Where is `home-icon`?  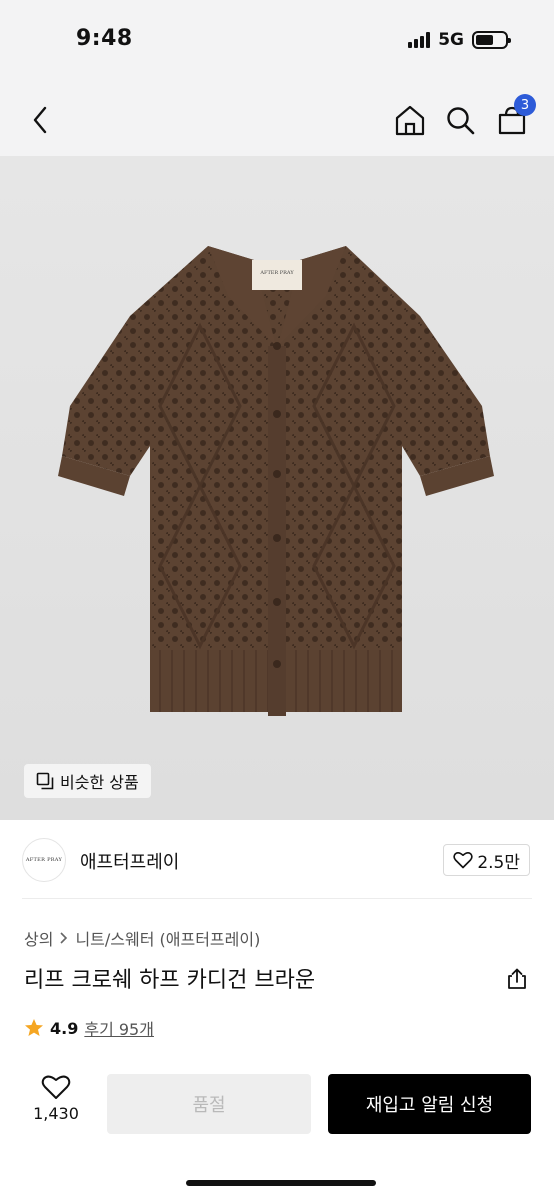
home-icon is located at coordinates (410, 120).